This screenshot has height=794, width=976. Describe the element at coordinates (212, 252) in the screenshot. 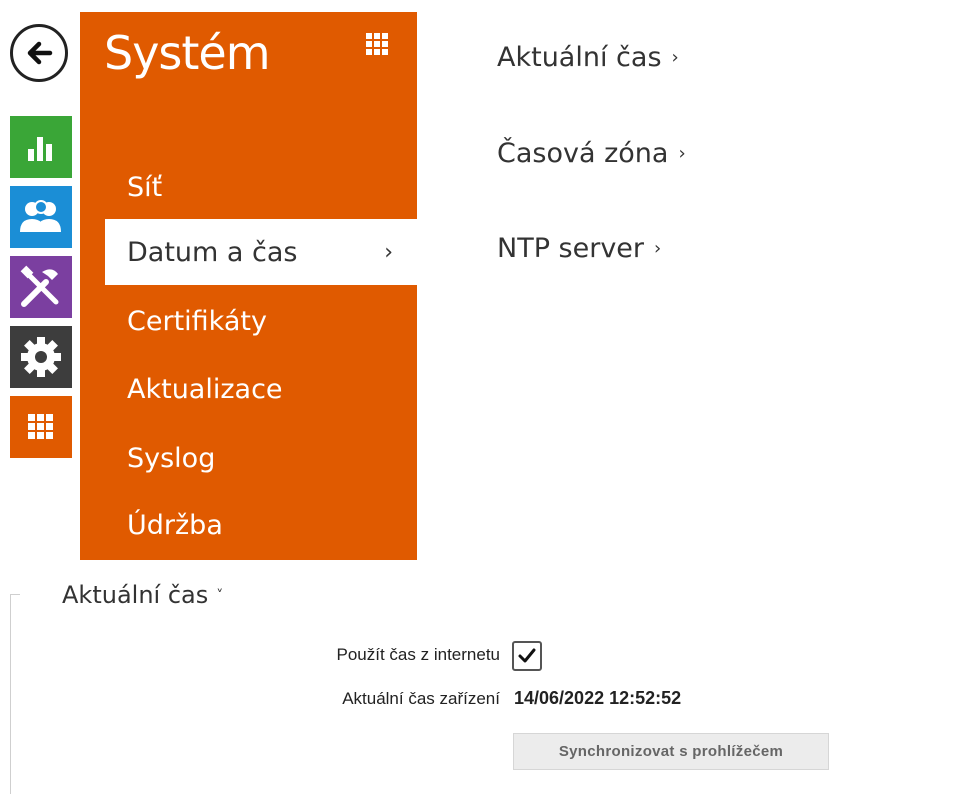

I see `menu-item-label: Datum a čas` at that location.